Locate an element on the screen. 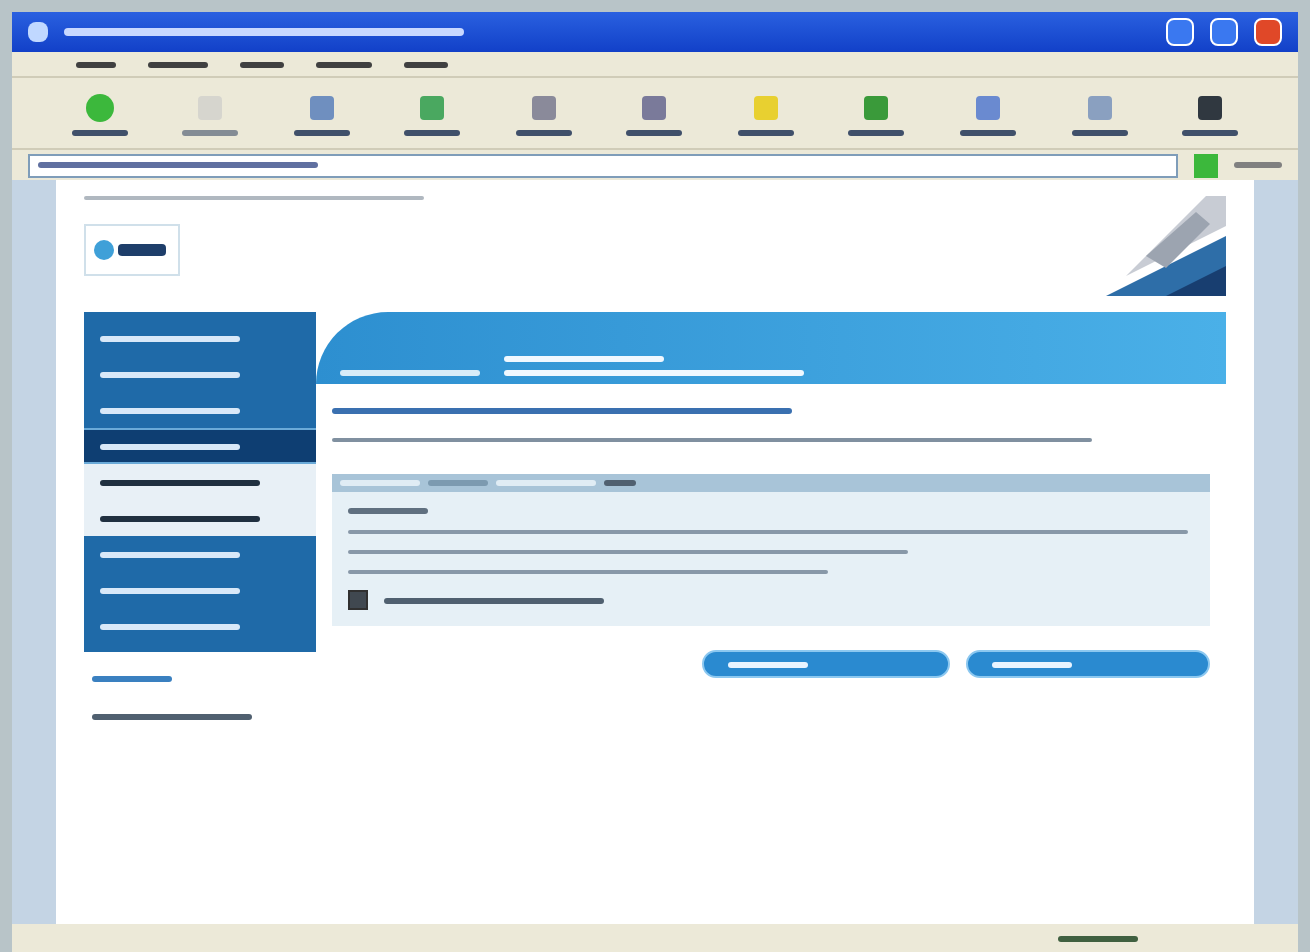 The image size is (1310, 952). address-field is located at coordinates (603, 165).